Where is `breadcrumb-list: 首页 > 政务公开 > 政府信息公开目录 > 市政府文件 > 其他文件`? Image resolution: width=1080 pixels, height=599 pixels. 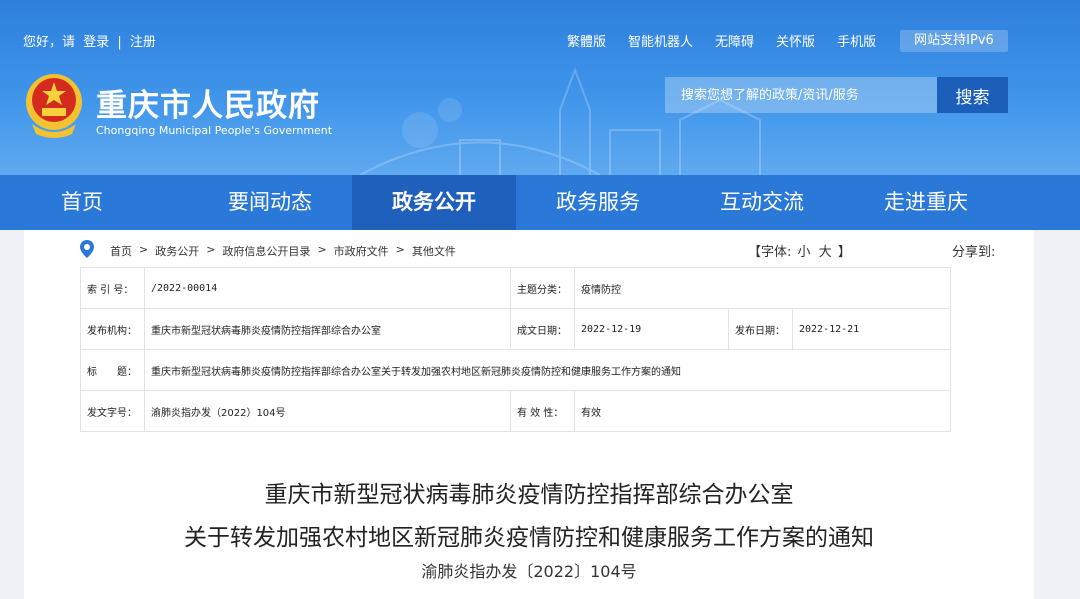 breadcrumb-list: 首页 > 政务公开 > 政府信息公开目录 > 市政府文件 > 其他文件 is located at coordinates (283, 251).